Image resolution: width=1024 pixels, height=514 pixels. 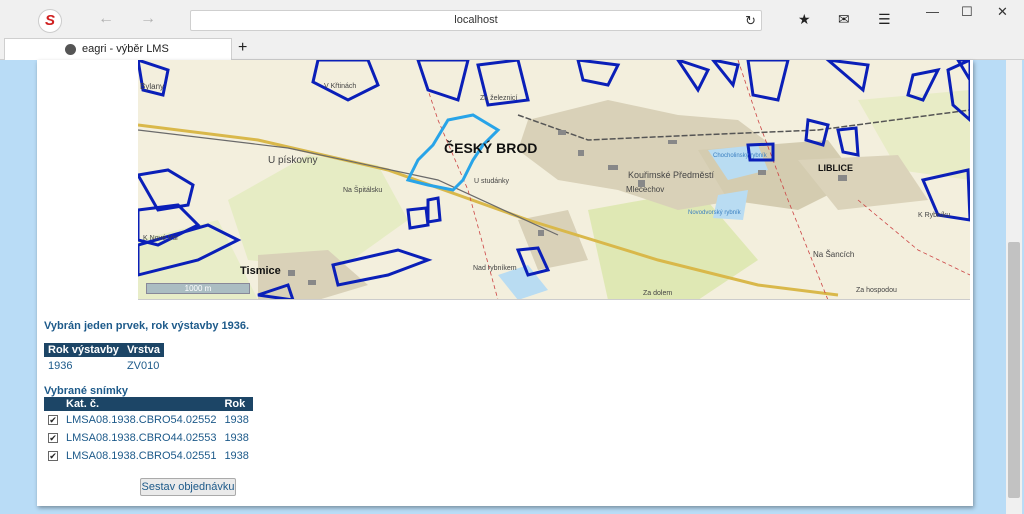 I want to click on new-tab-button: +, so click(x=242, y=48).